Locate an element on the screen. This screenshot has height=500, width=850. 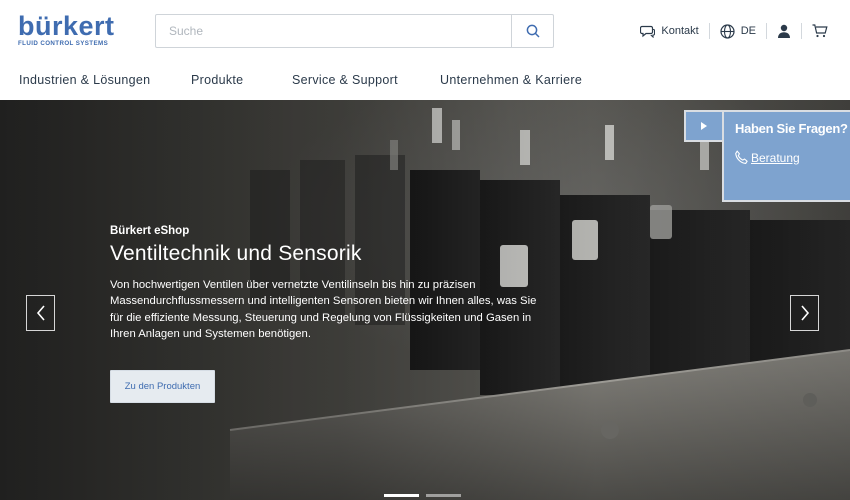
globe-icon is located at coordinates (727, 31).